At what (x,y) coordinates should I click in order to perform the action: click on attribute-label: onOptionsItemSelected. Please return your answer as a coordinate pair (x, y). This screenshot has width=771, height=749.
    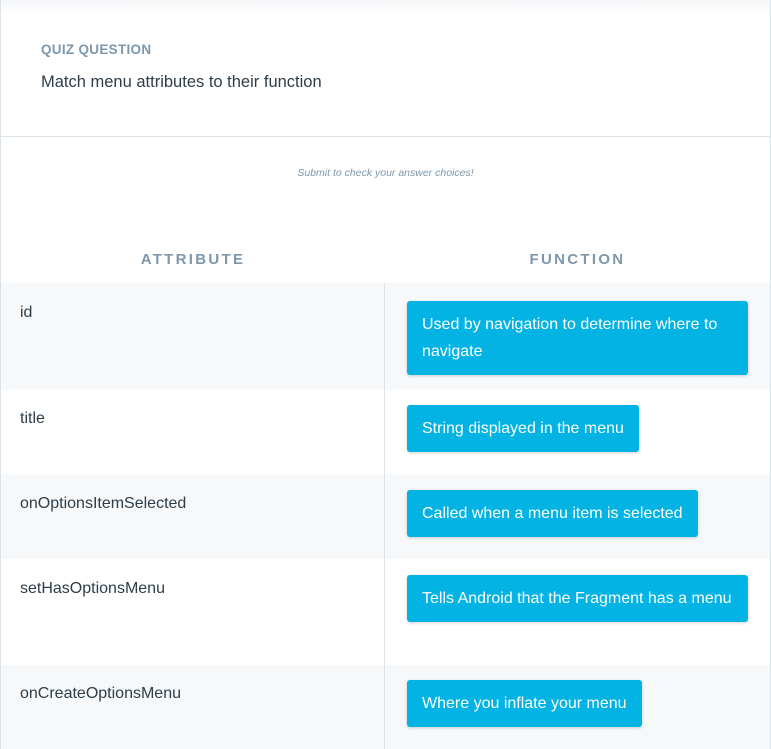
    Looking at the image, I should click on (103, 503).